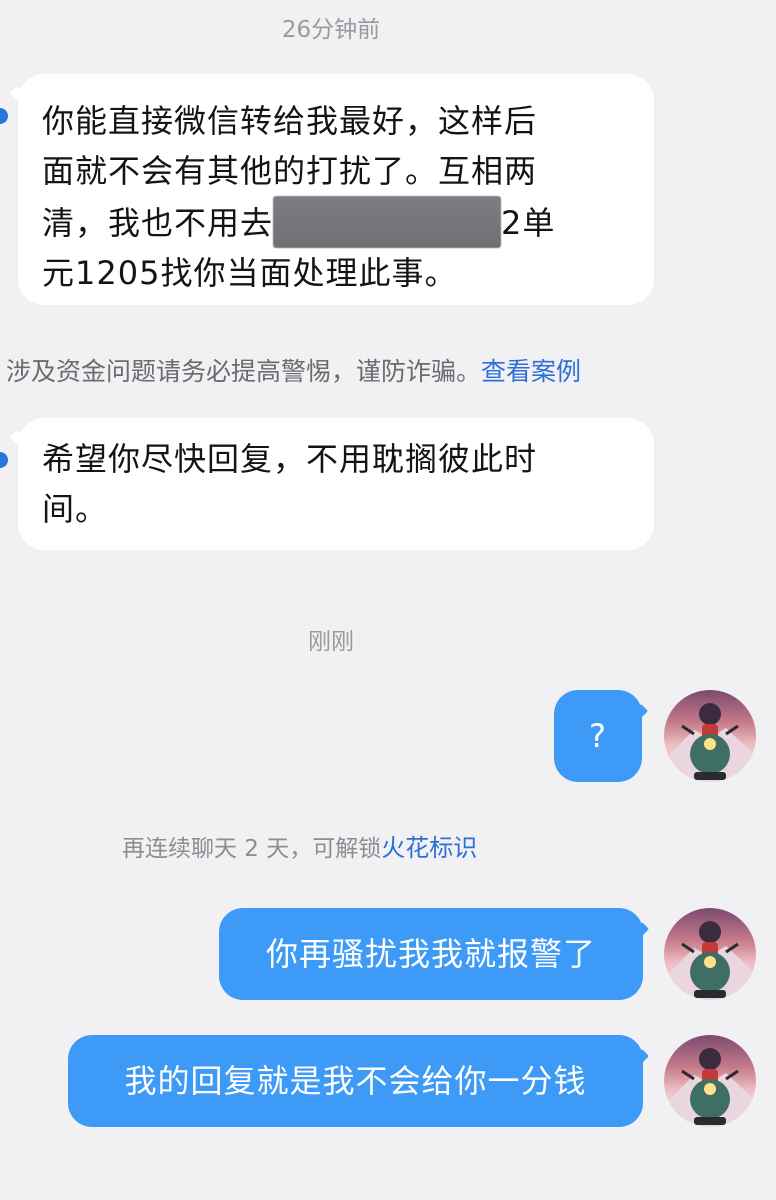  What do you see at coordinates (387, 222) in the screenshot?
I see `redacted-address-block` at bounding box center [387, 222].